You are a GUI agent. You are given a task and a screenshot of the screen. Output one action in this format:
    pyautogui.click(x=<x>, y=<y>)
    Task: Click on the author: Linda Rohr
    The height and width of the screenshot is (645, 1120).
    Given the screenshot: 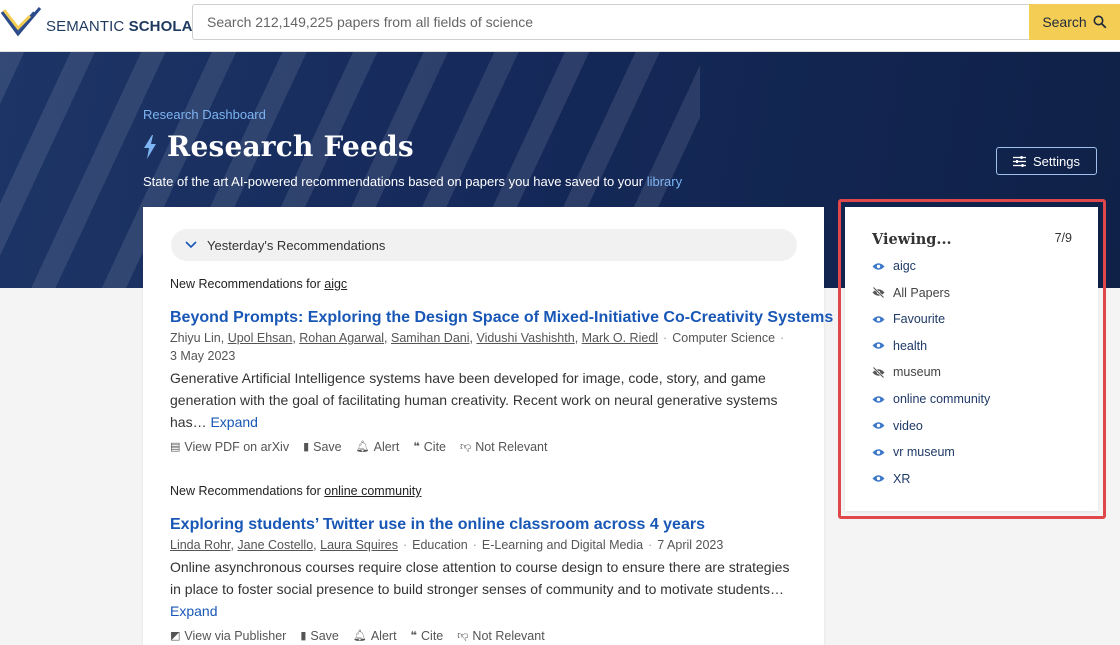 What is the action you would take?
    pyautogui.click(x=200, y=545)
    